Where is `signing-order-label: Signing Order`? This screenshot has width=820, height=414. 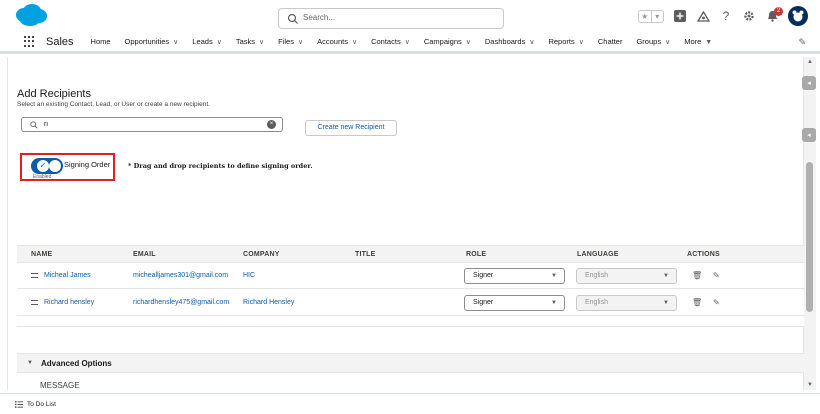 signing-order-label: Signing Order is located at coordinates (87, 164).